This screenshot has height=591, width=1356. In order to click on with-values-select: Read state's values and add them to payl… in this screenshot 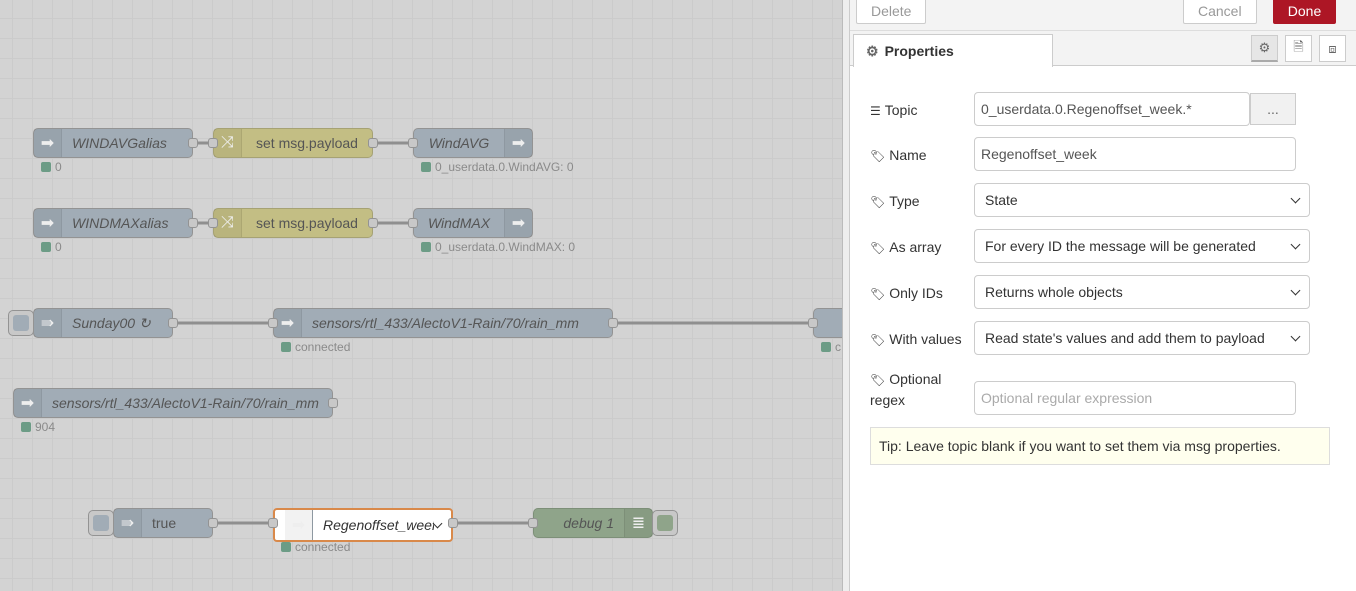, I will do `click(1142, 338)`.